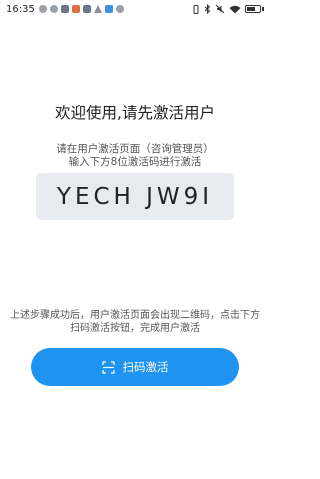 This screenshot has height=479, width=320. What do you see at coordinates (207, 9) in the screenshot?
I see `bluetooth-icon` at bounding box center [207, 9].